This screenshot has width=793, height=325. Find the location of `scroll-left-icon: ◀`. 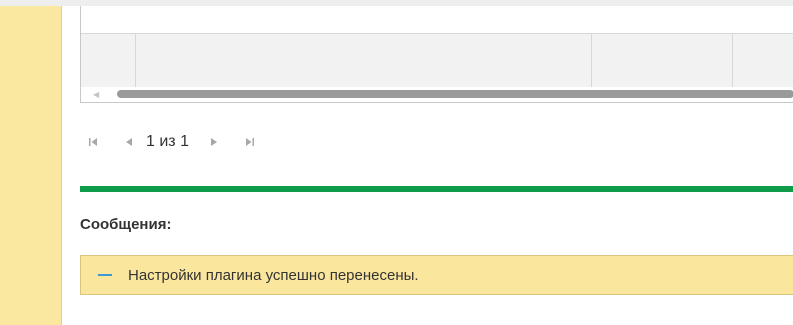

scroll-left-icon: ◀ is located at coordinates (96, 95).